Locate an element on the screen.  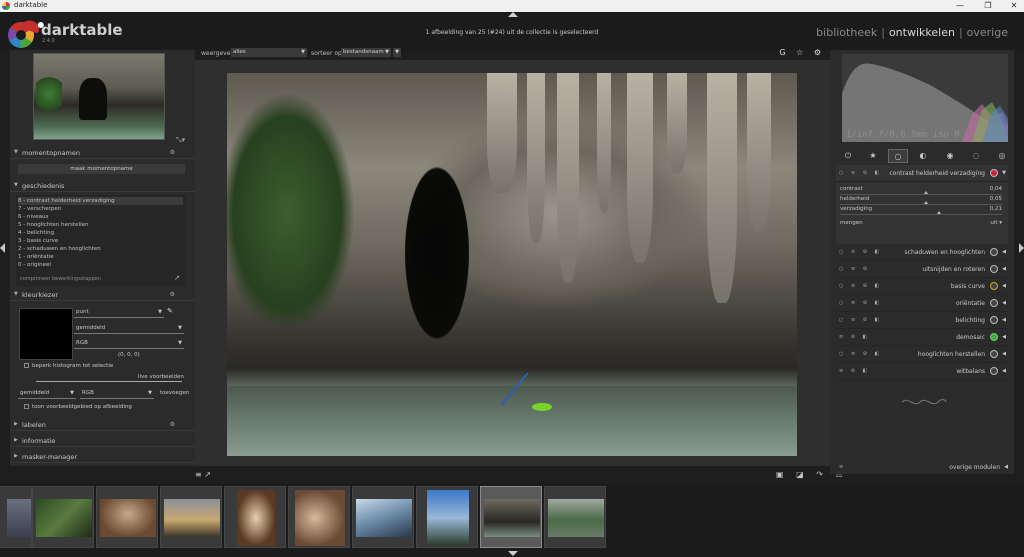
module-shadows-highlights: ○ ≡ ⊘ ◧ schaduwen en hooglichten ◀ is located at coordinates (922, 252).